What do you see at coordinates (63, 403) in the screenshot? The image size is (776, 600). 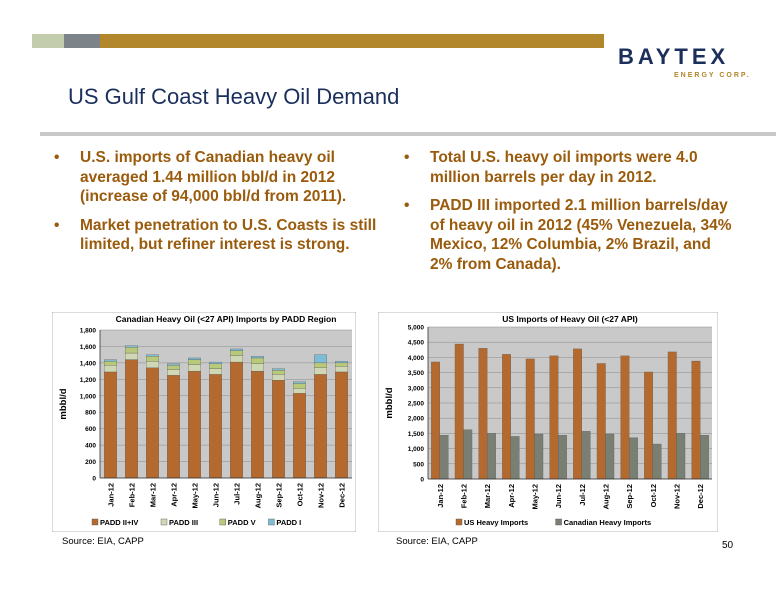 I see `y-axis-label: mbbl/d` at bounding box center [63, 403].